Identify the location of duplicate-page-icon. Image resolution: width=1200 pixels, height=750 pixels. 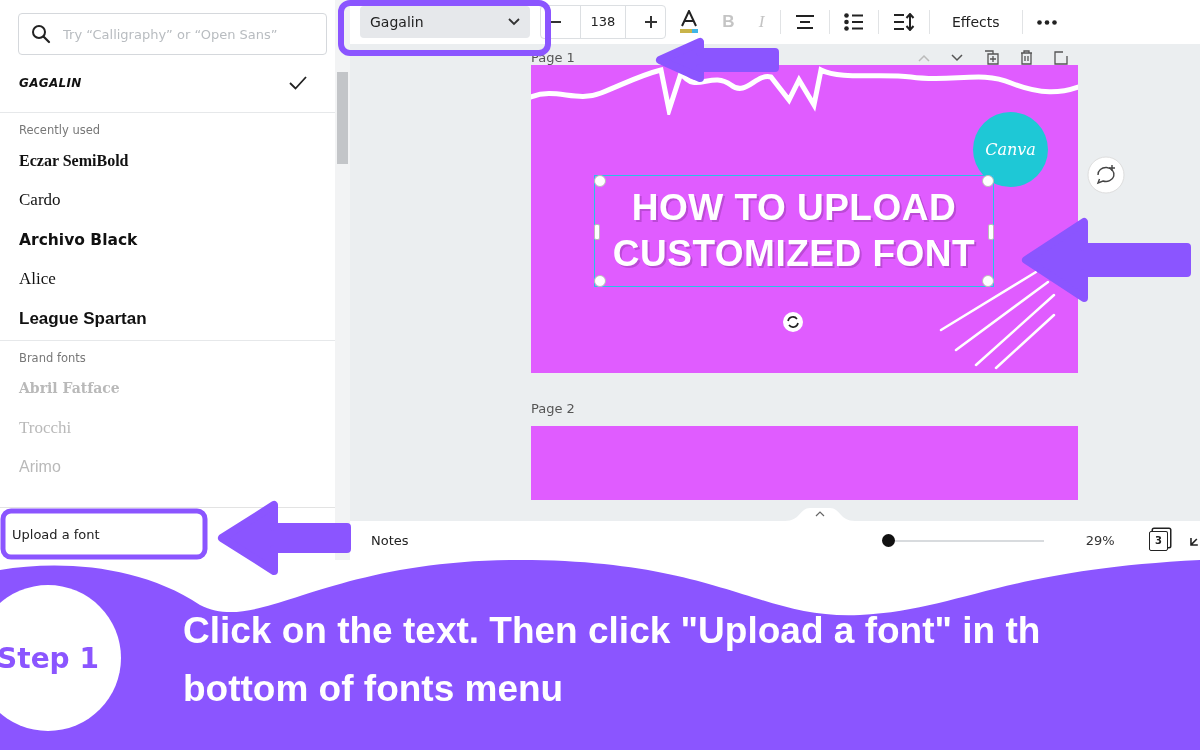
(991, 57).